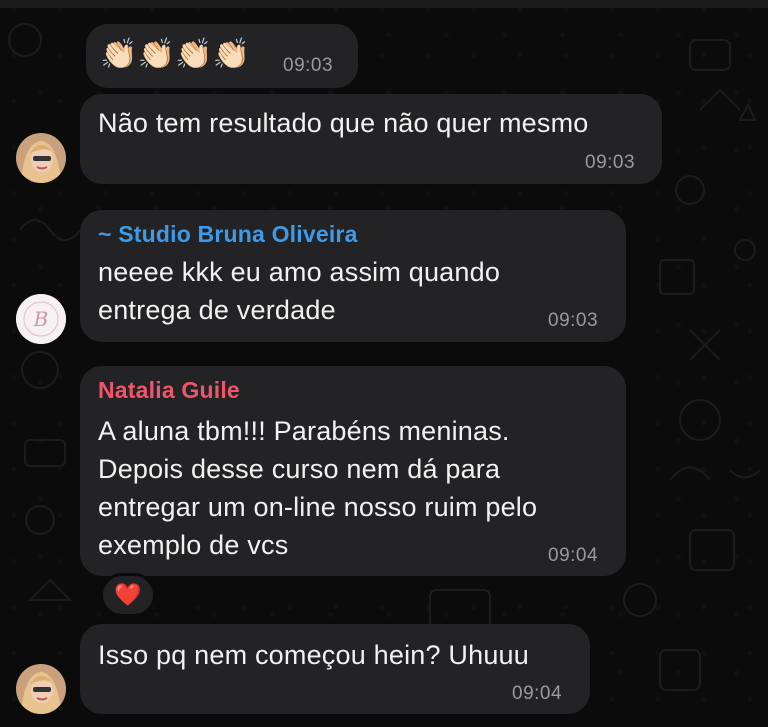 The height and width of the screenshot is (727, 768). I want to click on message-text: Não tem resultado que não quer mesmo, so click(343, 123).